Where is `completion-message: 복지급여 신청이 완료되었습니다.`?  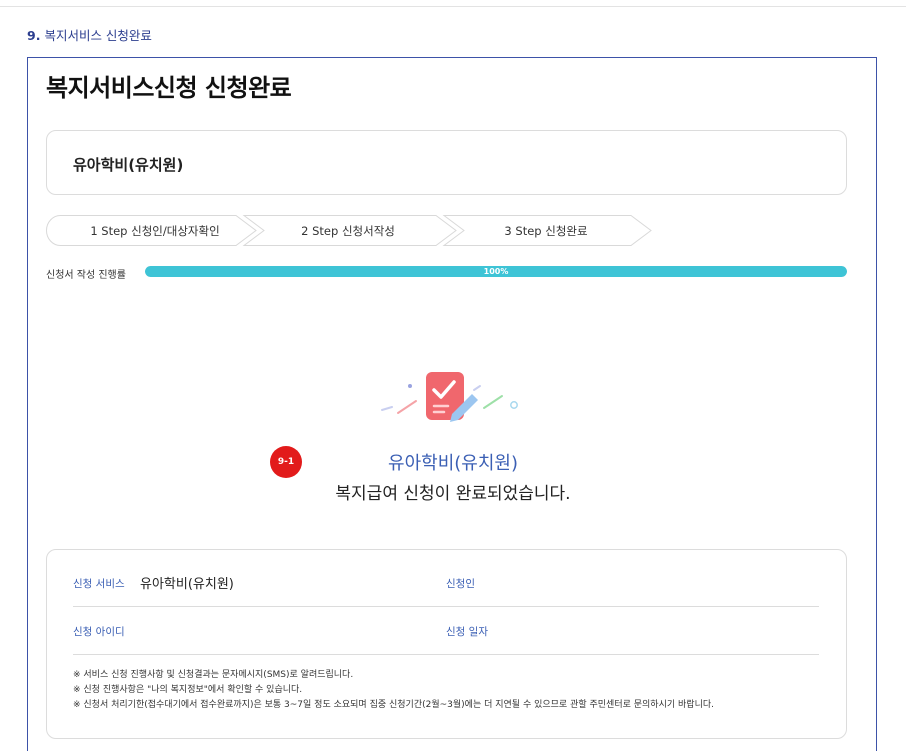 completion-message: 복지급여 신청이 완료되었습니다. is located at coordinates (453, 494).